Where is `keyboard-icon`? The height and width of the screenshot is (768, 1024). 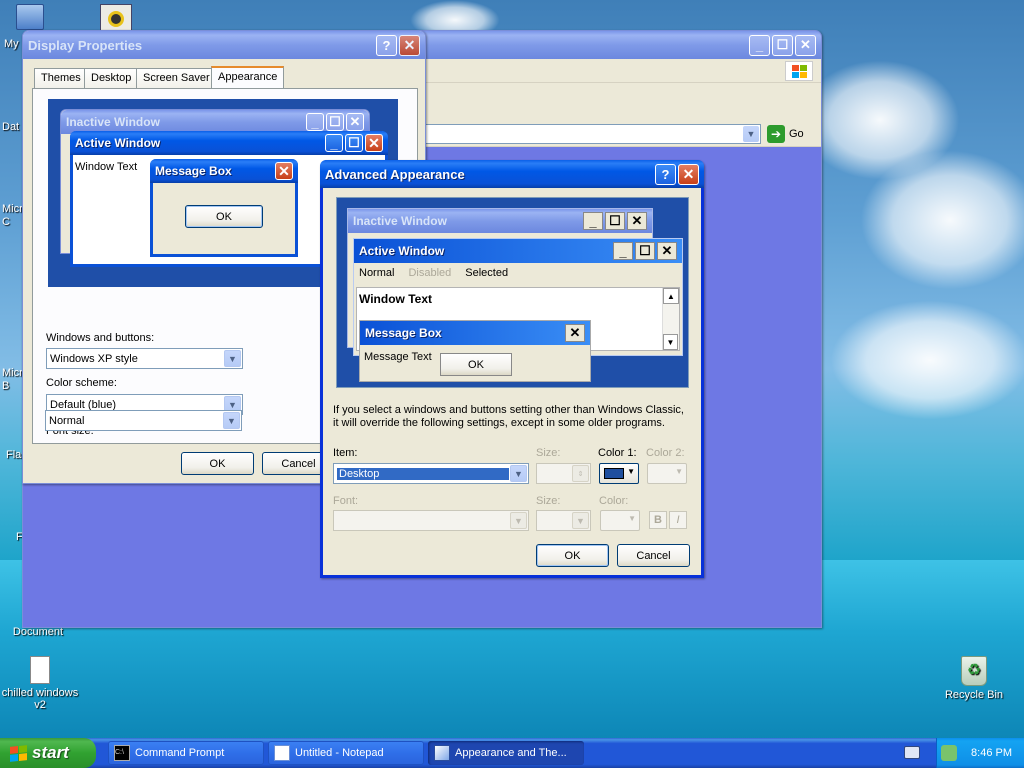
keyboard-icon is located at coordinates (912, 752).